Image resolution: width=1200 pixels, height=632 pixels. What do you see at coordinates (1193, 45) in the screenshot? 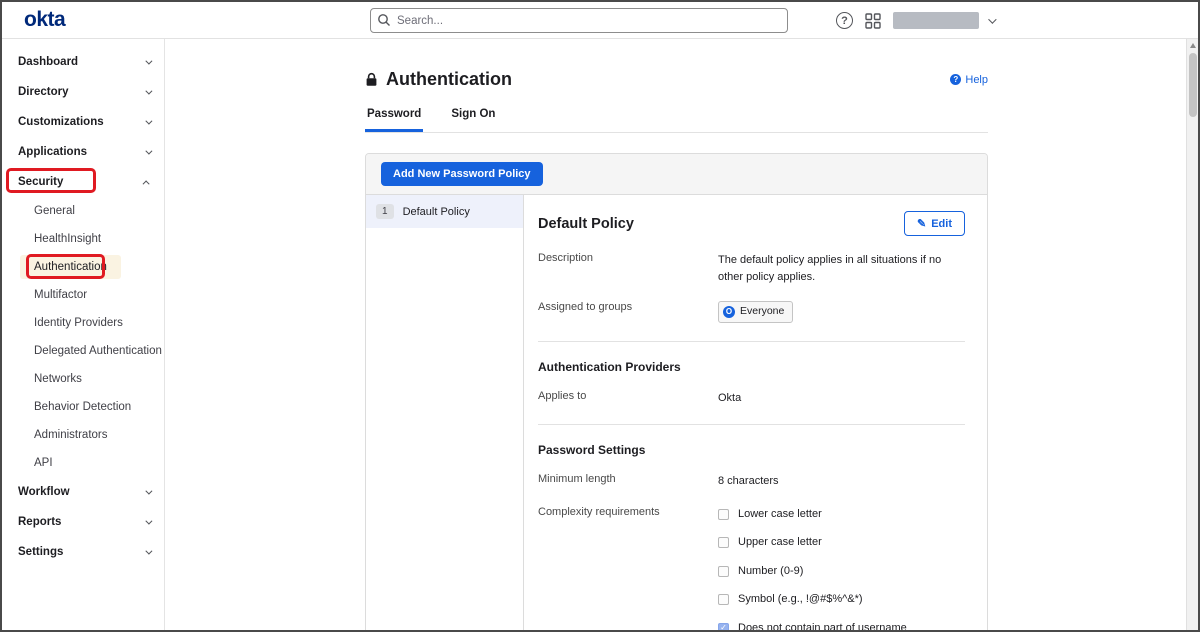
I see `scrollbar-up-arrow` at bounding box center [1193, 45].